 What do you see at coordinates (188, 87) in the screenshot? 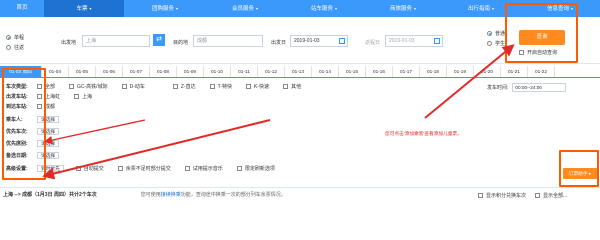
I see `option-label: Z-直达` at bounding box center [188, 87].